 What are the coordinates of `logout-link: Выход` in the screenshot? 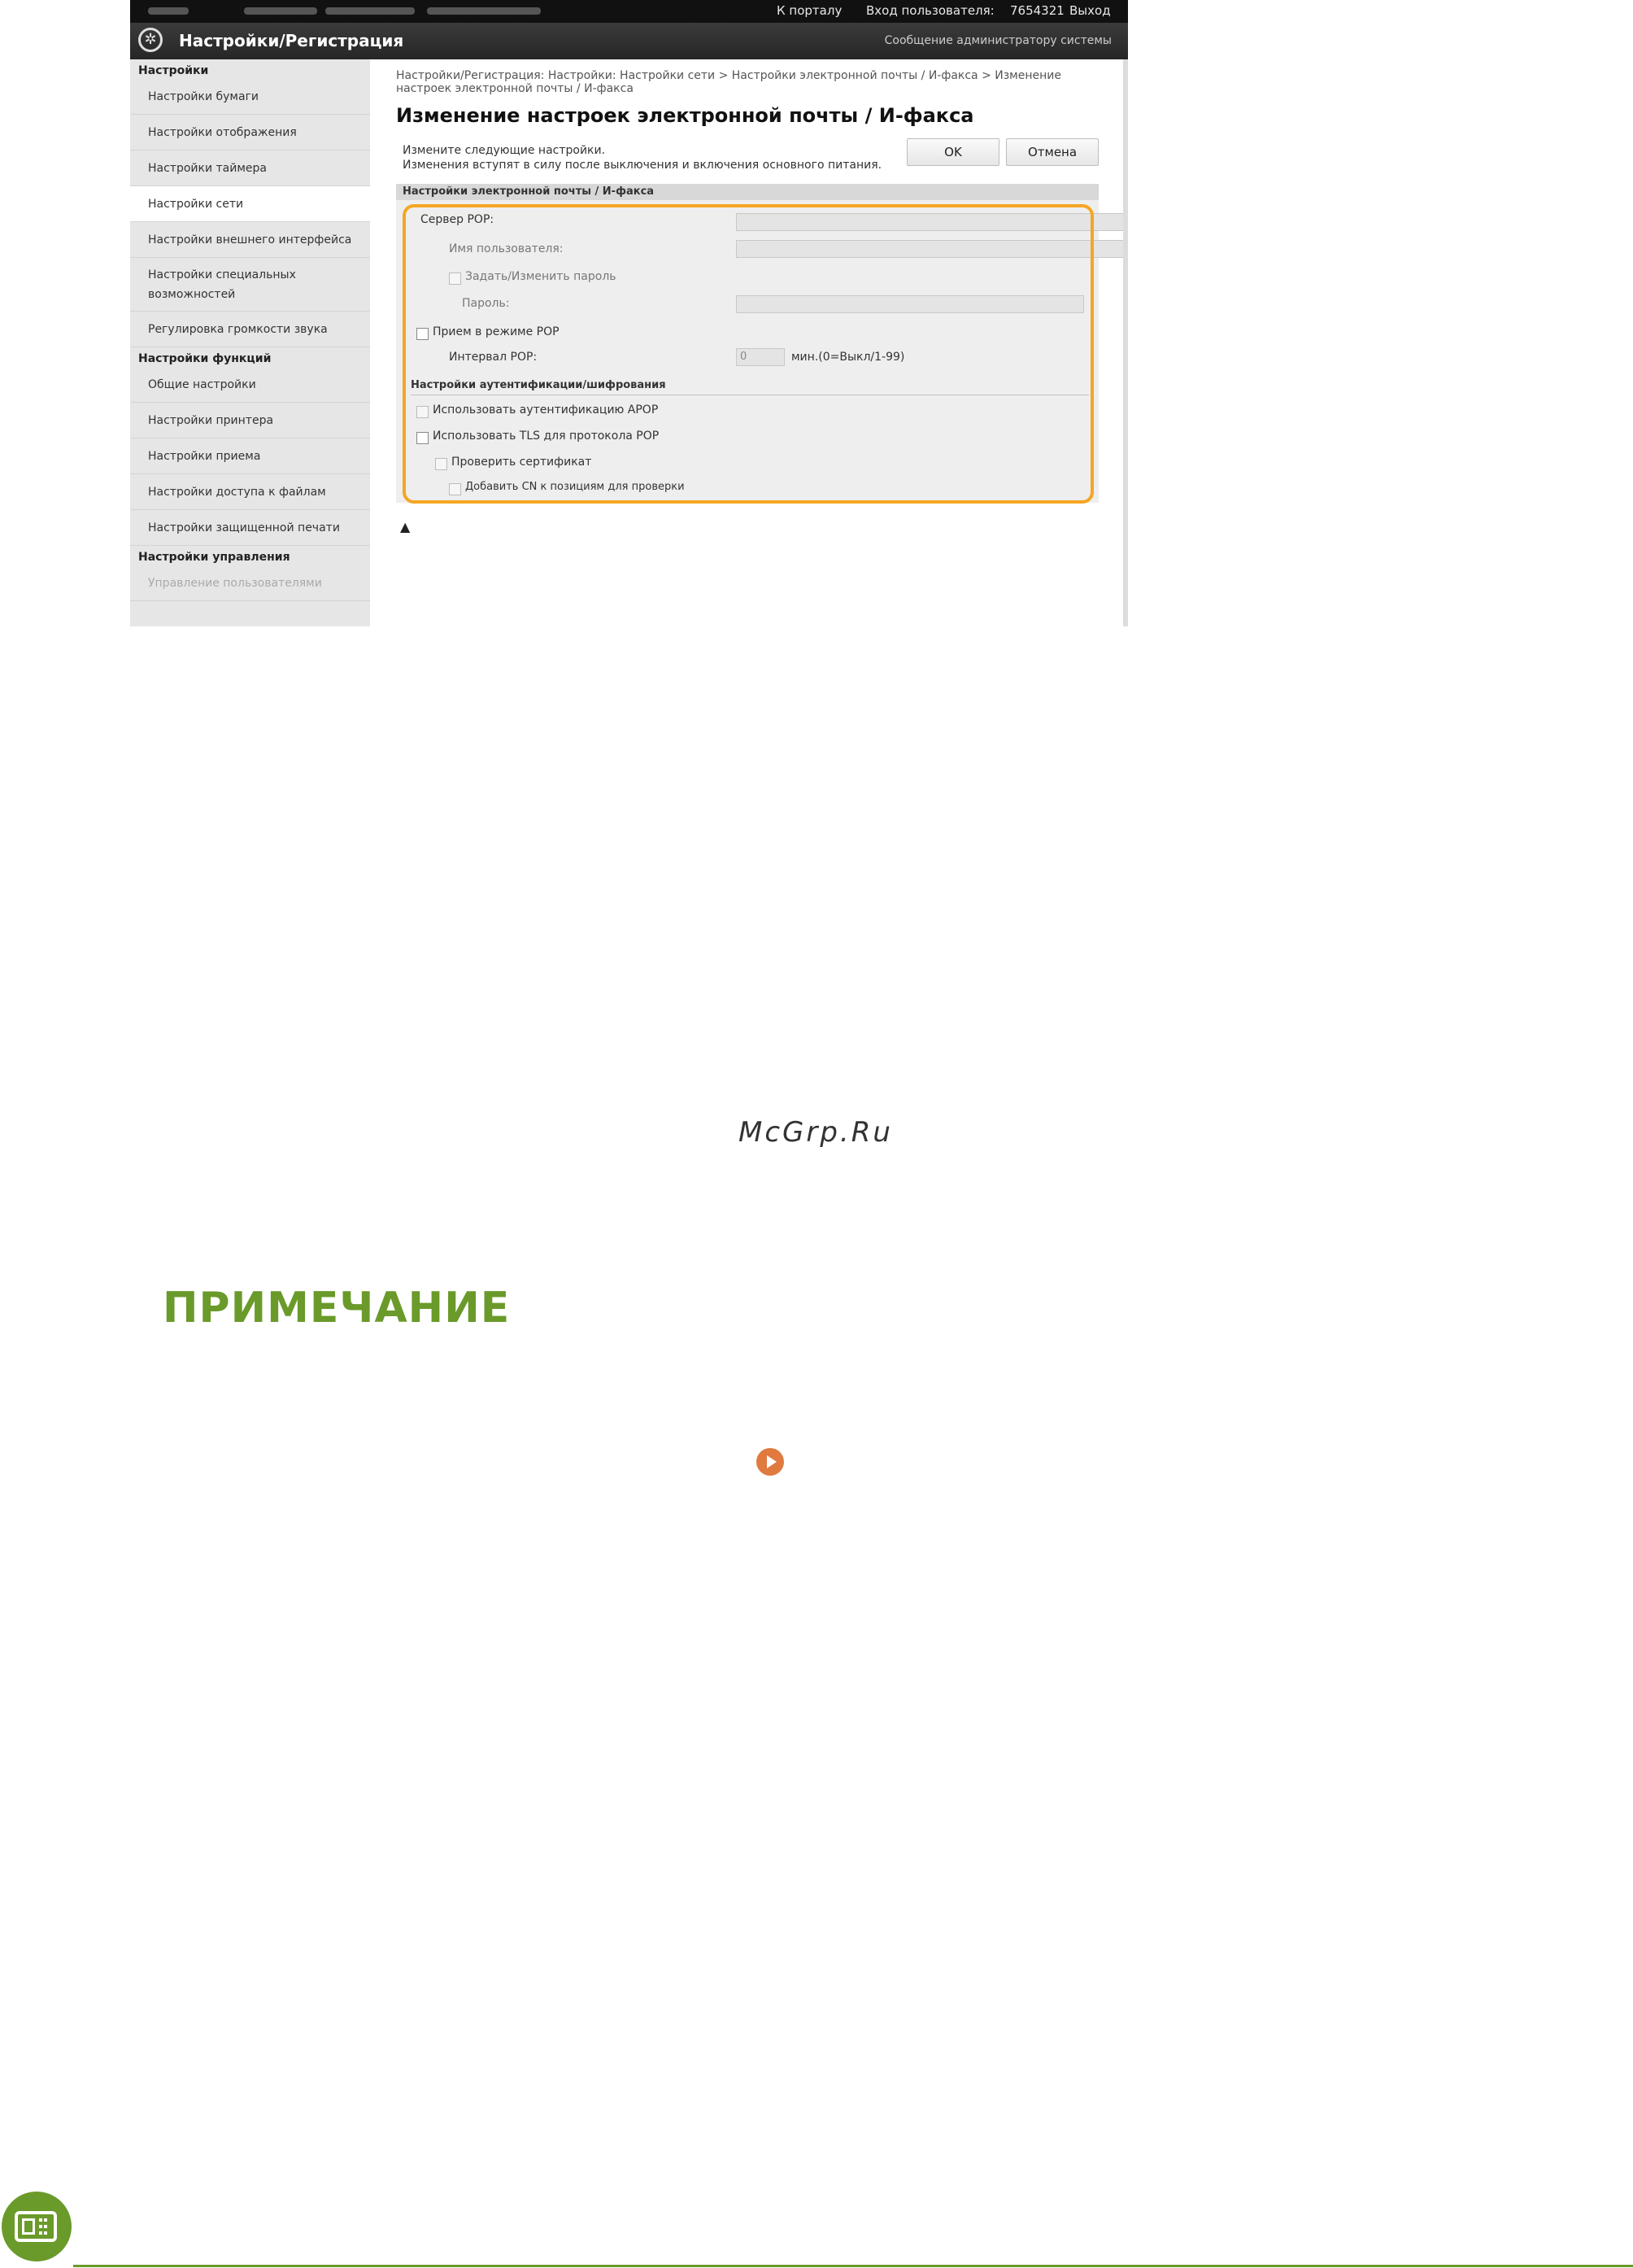 It's located at (1090, 10).